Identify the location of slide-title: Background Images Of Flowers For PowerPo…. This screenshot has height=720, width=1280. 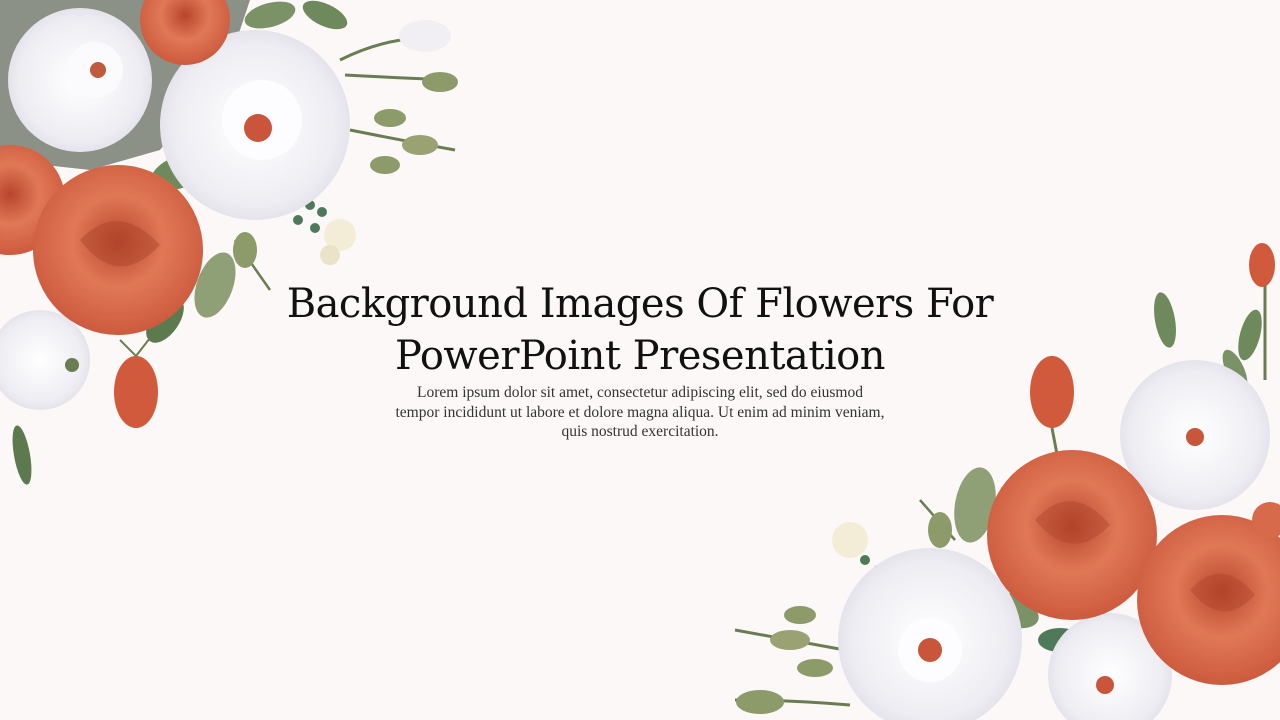
(640, 330).